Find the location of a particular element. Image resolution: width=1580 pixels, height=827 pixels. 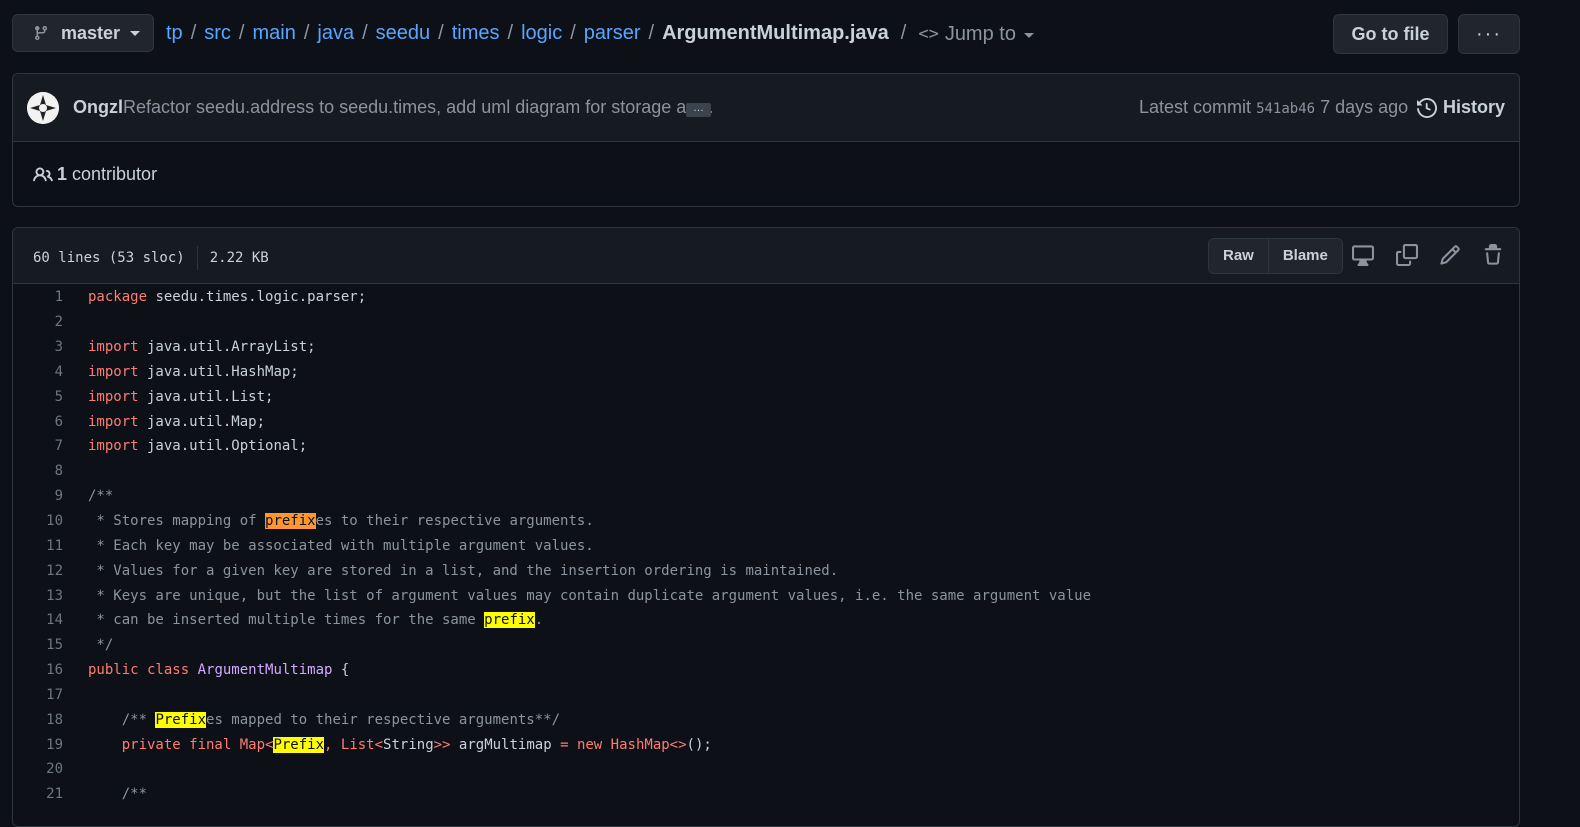

line-number: 4 is located at coordinates (50, 372).